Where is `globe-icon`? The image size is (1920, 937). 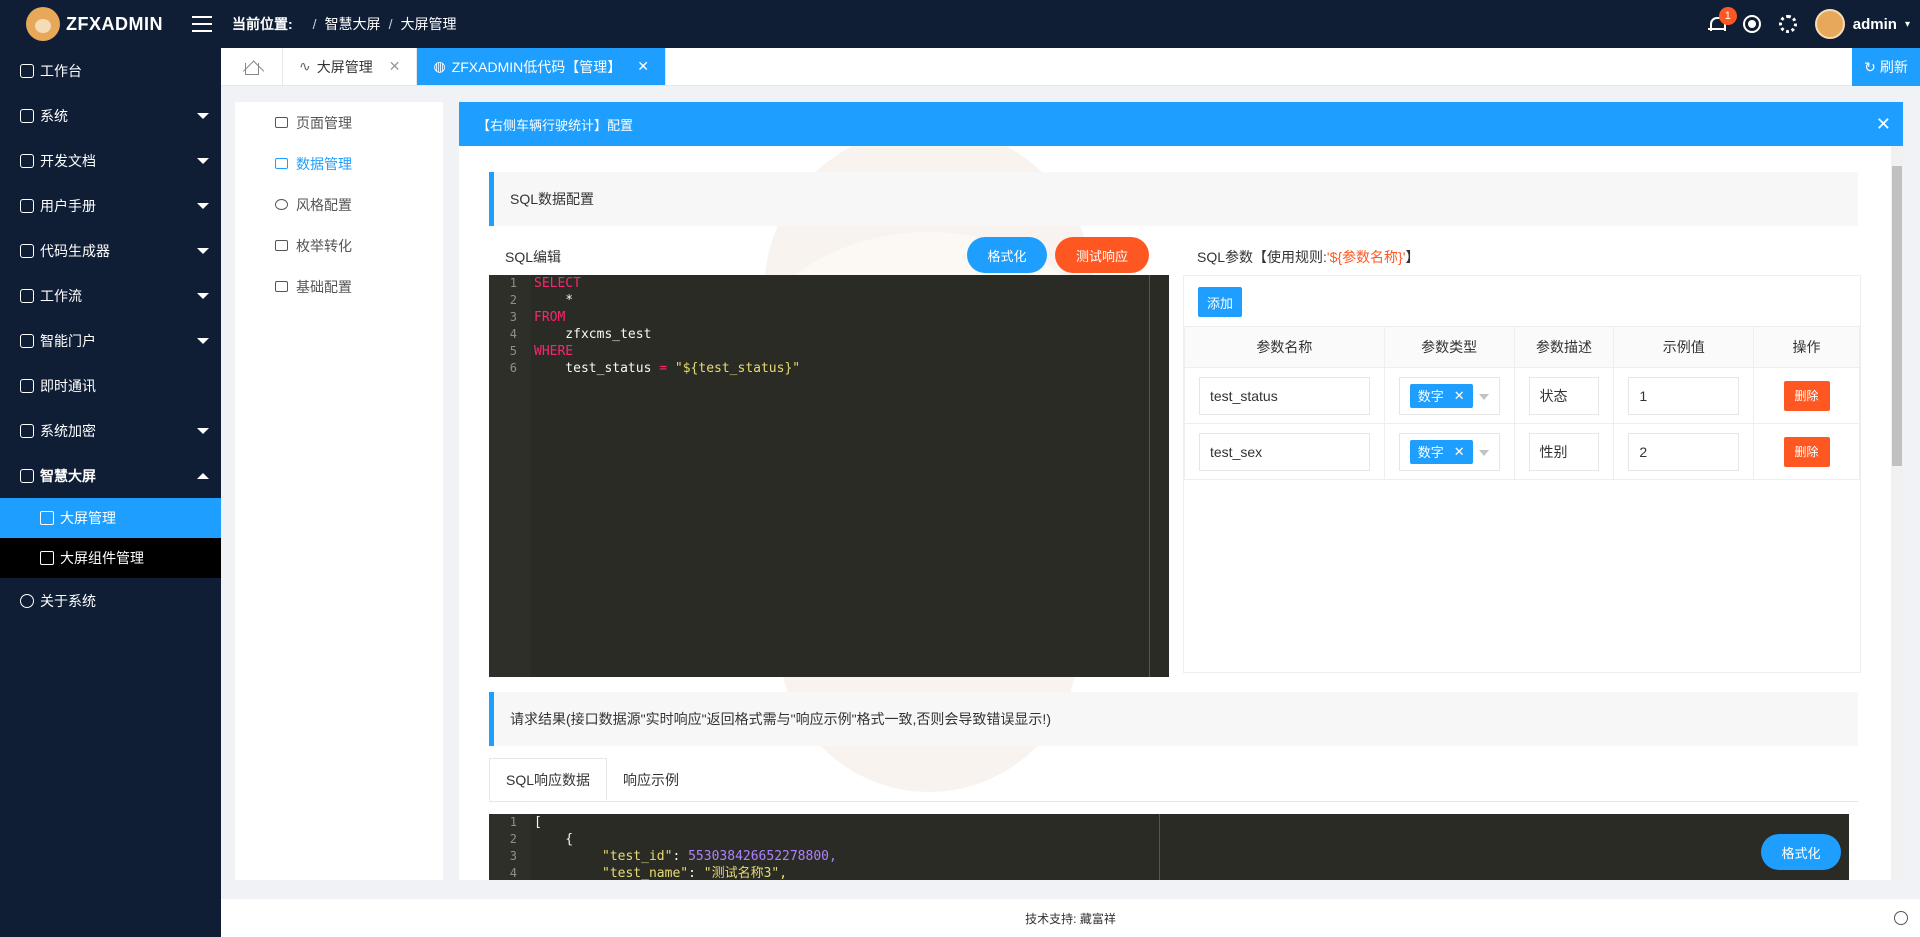 globe-icon is located at coordinates (27, 340).